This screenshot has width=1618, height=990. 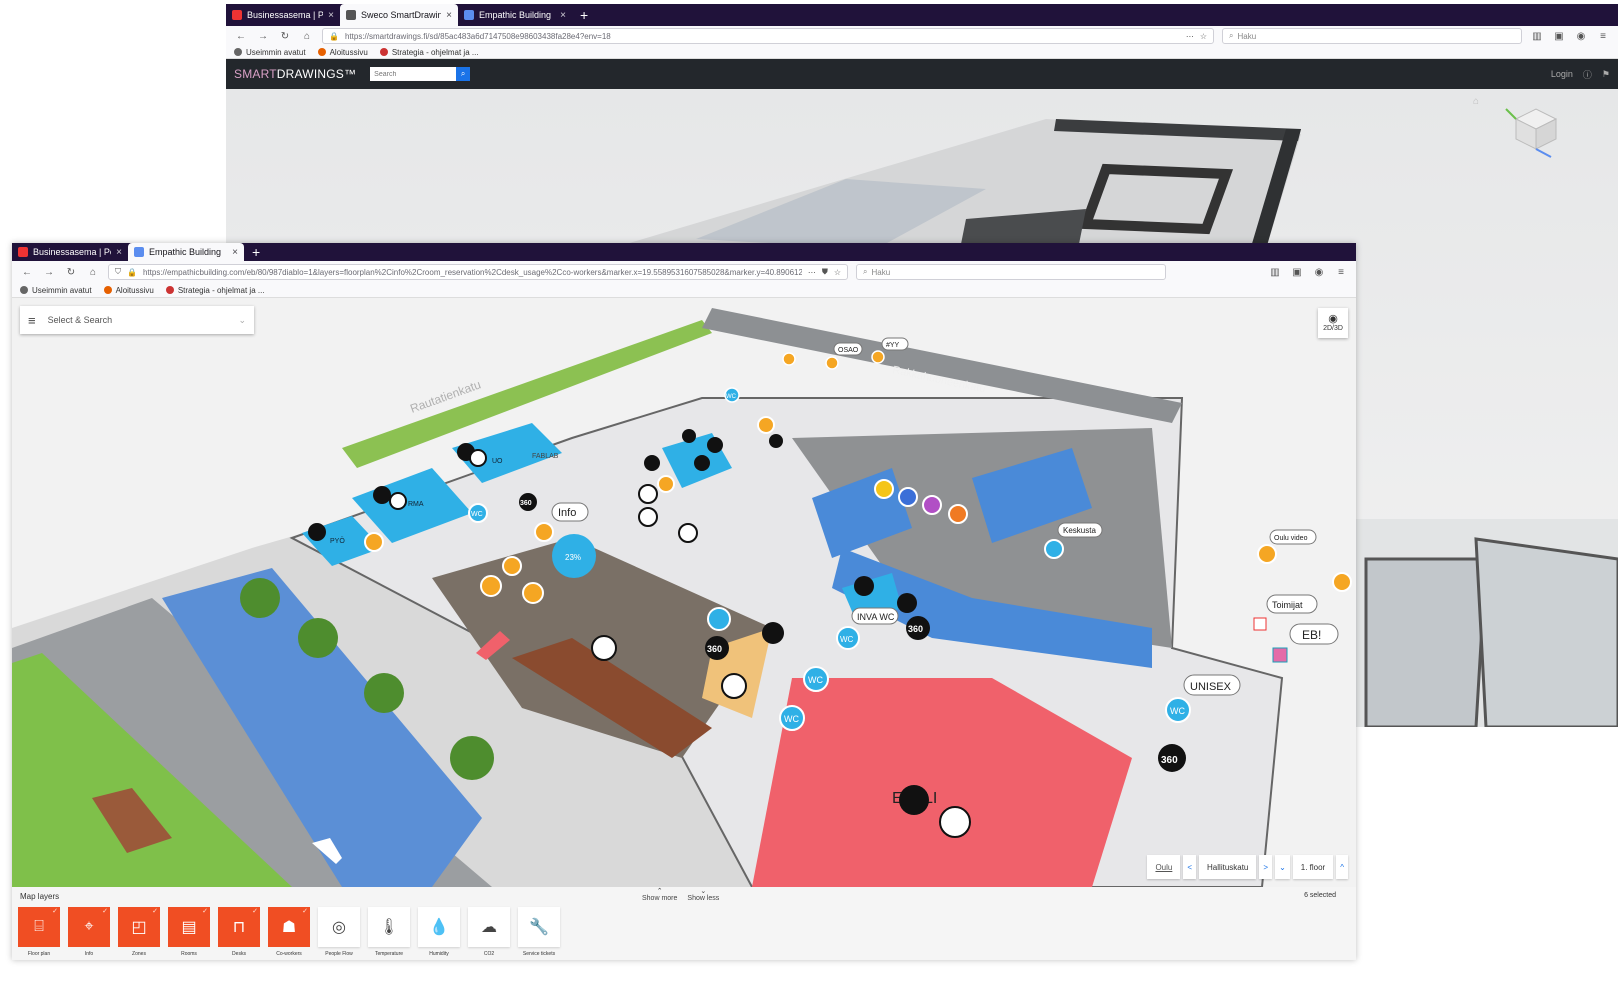 What do you see at coordinates (1228, 867) in the screenshot?
I see `building-name: Hallituskatu` at bounding box center [1228, 867].